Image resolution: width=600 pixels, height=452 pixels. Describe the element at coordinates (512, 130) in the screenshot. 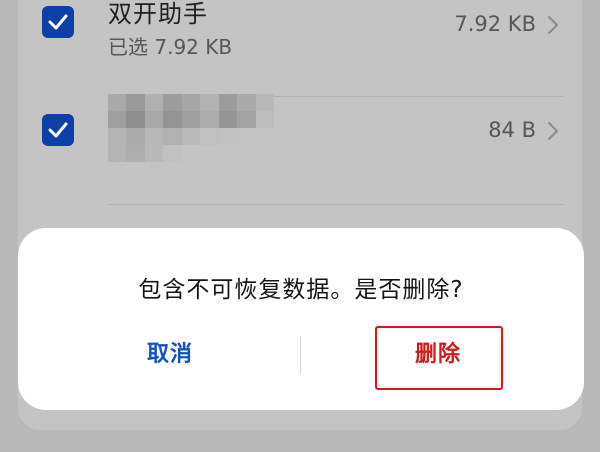

I see `item-size: 84 B` at that location.